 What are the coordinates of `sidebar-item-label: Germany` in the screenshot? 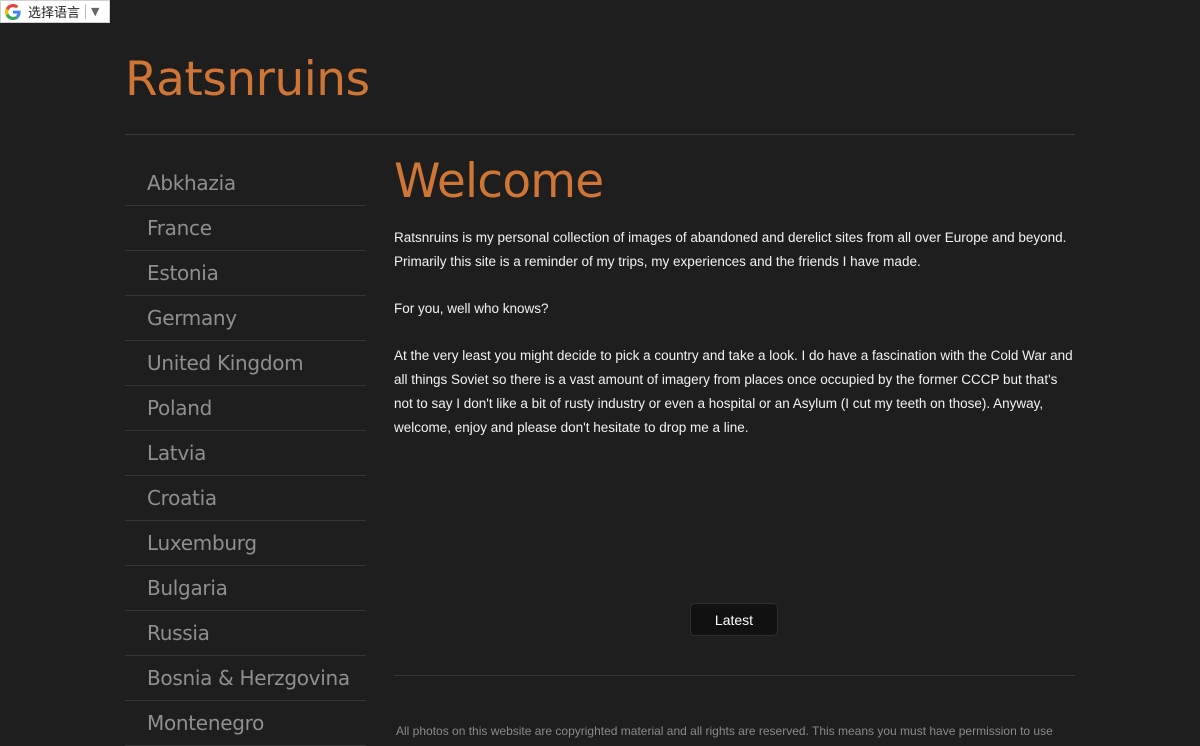 It's located at (192, 318).